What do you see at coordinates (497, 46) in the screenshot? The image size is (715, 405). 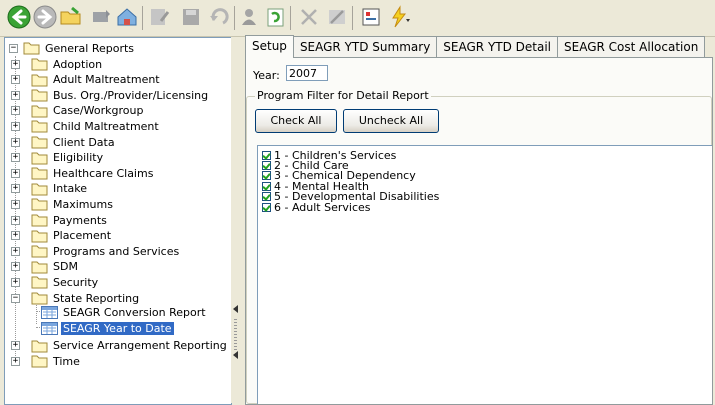 I see `tab-seagr-ytd-detail: SEAGR YTD Detail` at bounding box center [497, 46].